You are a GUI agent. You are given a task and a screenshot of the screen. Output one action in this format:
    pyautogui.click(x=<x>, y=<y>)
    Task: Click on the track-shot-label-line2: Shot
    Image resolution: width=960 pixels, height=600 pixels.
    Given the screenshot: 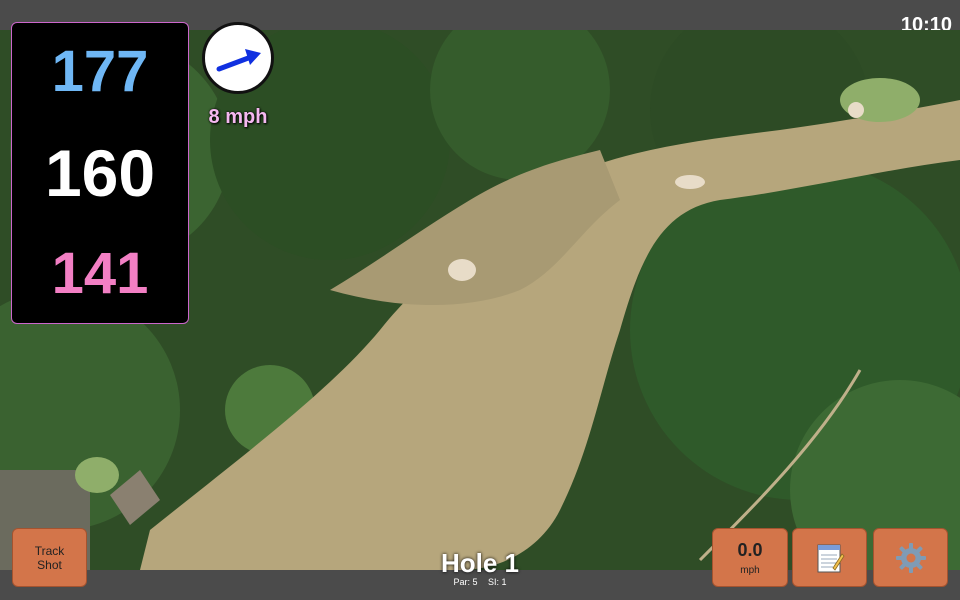 What is the action you would take?
    pyautogui.click(x=49, y=564)
    